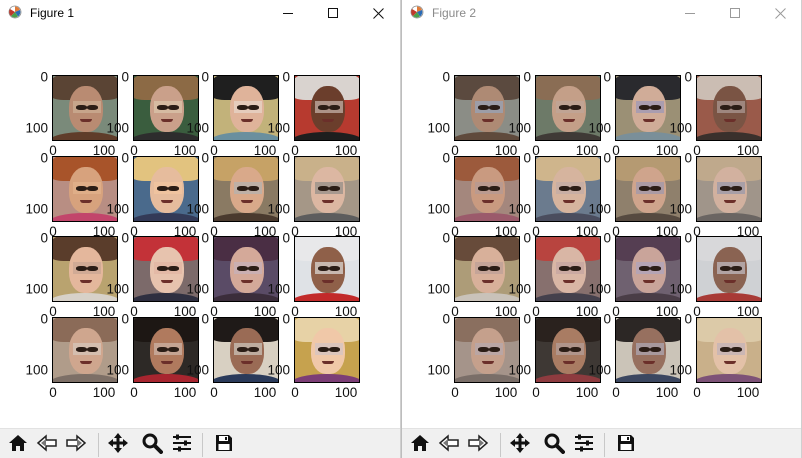 The width and height of the screenshot is (802, 458). What do you see at coordinates (200, 13) in the screenshot?
I see `title-bar: Figure 1` at bounding box center [200, 13].